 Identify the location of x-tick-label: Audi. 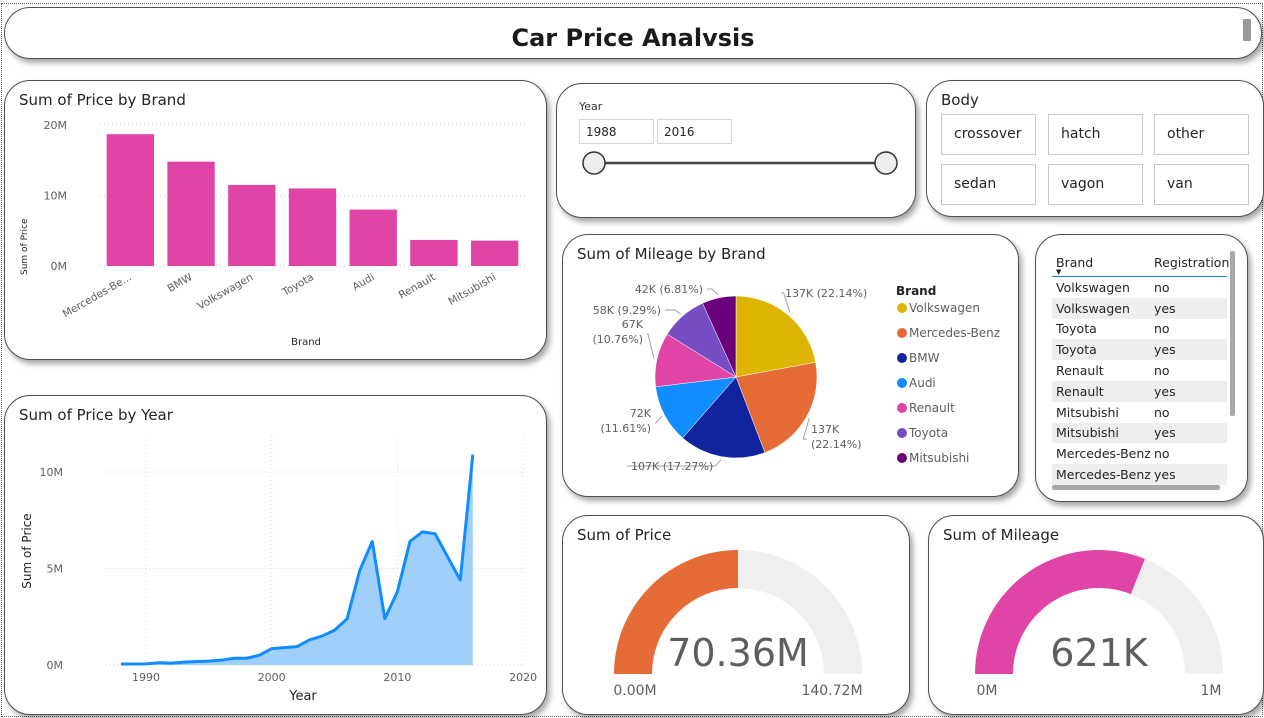
(363, 282).